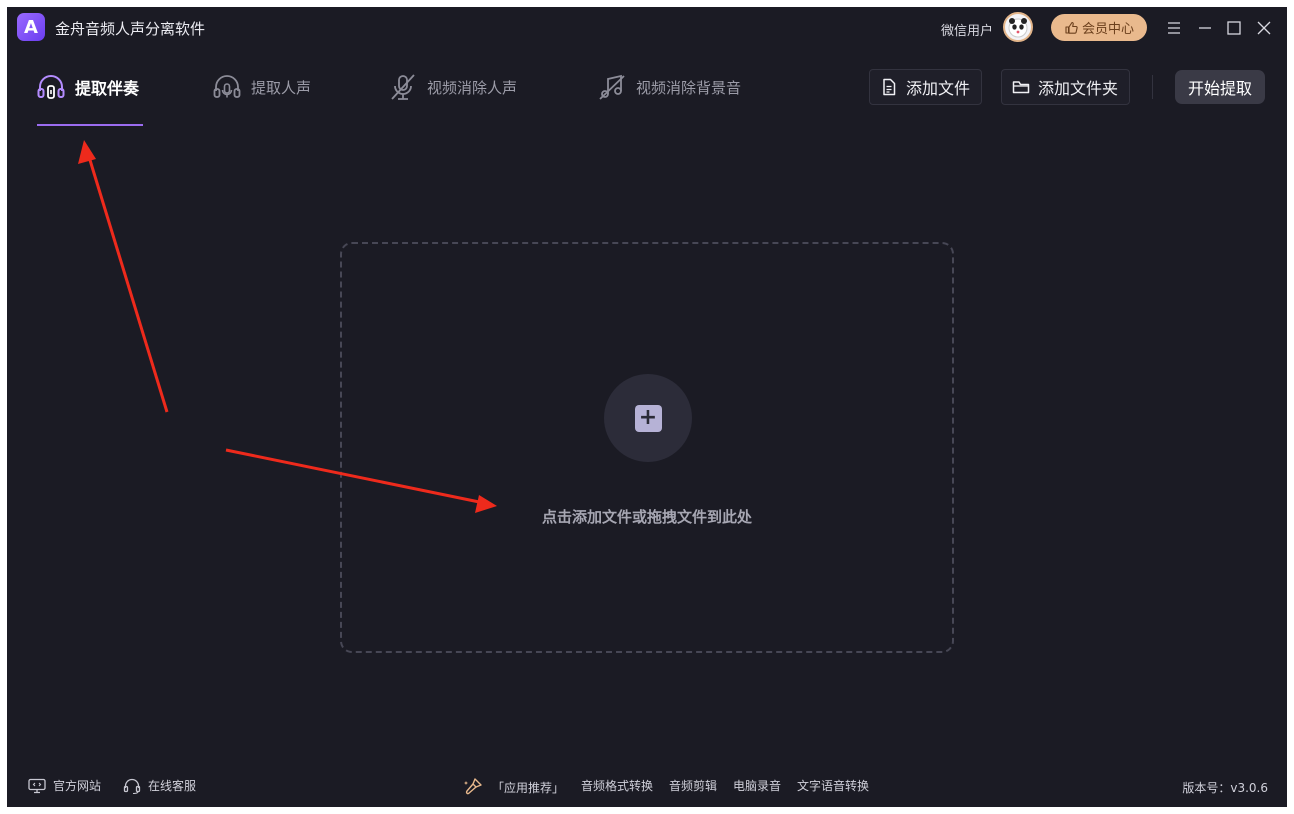 This screenshot has width=1294, height=814. I want to click on app-recommend: 「应用推荐」, so click(513, 787).